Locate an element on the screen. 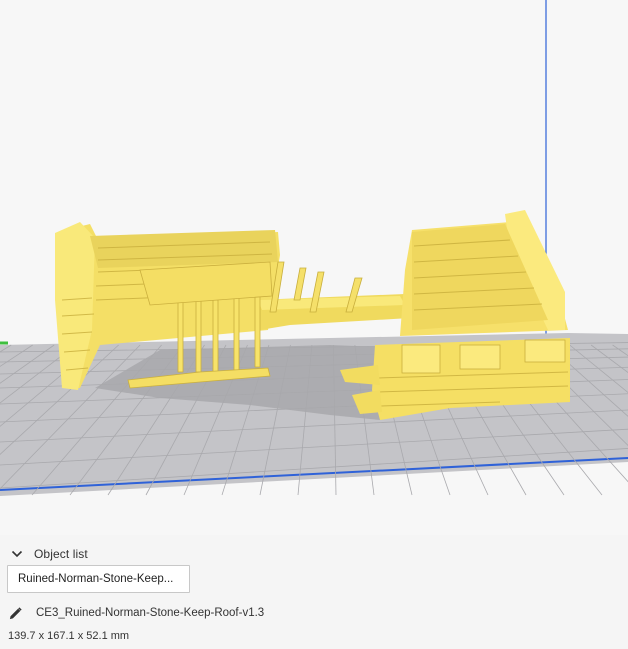 This screenshot has height=649, width=628. pencil-icon is located at coordinates (15, 613).